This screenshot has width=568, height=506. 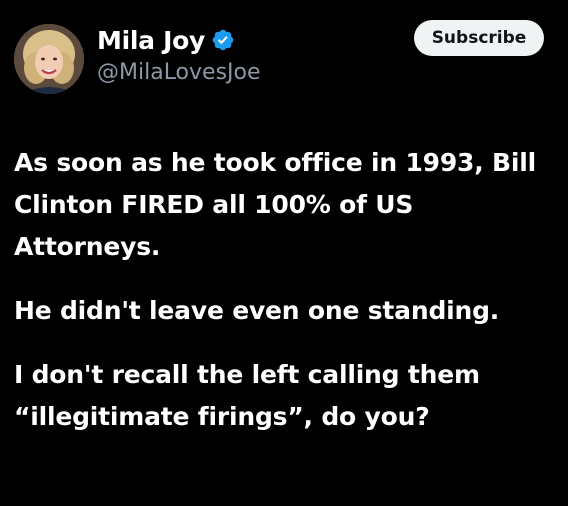 I want to click on avatar, so click(x=49, y=59).